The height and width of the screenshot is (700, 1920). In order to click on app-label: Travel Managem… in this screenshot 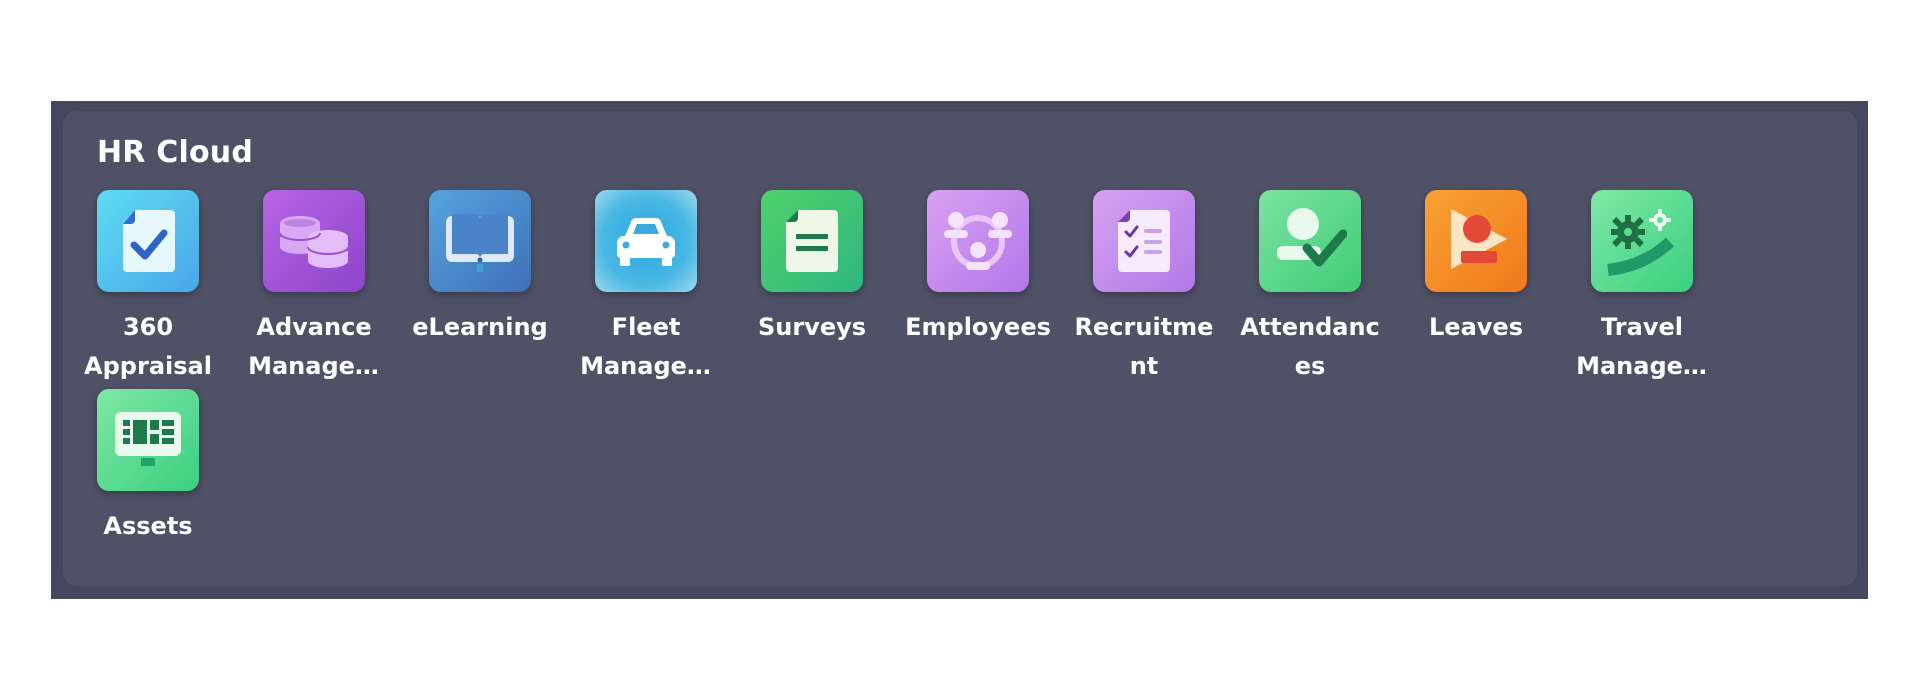, I will do `click(1642, 346)`.